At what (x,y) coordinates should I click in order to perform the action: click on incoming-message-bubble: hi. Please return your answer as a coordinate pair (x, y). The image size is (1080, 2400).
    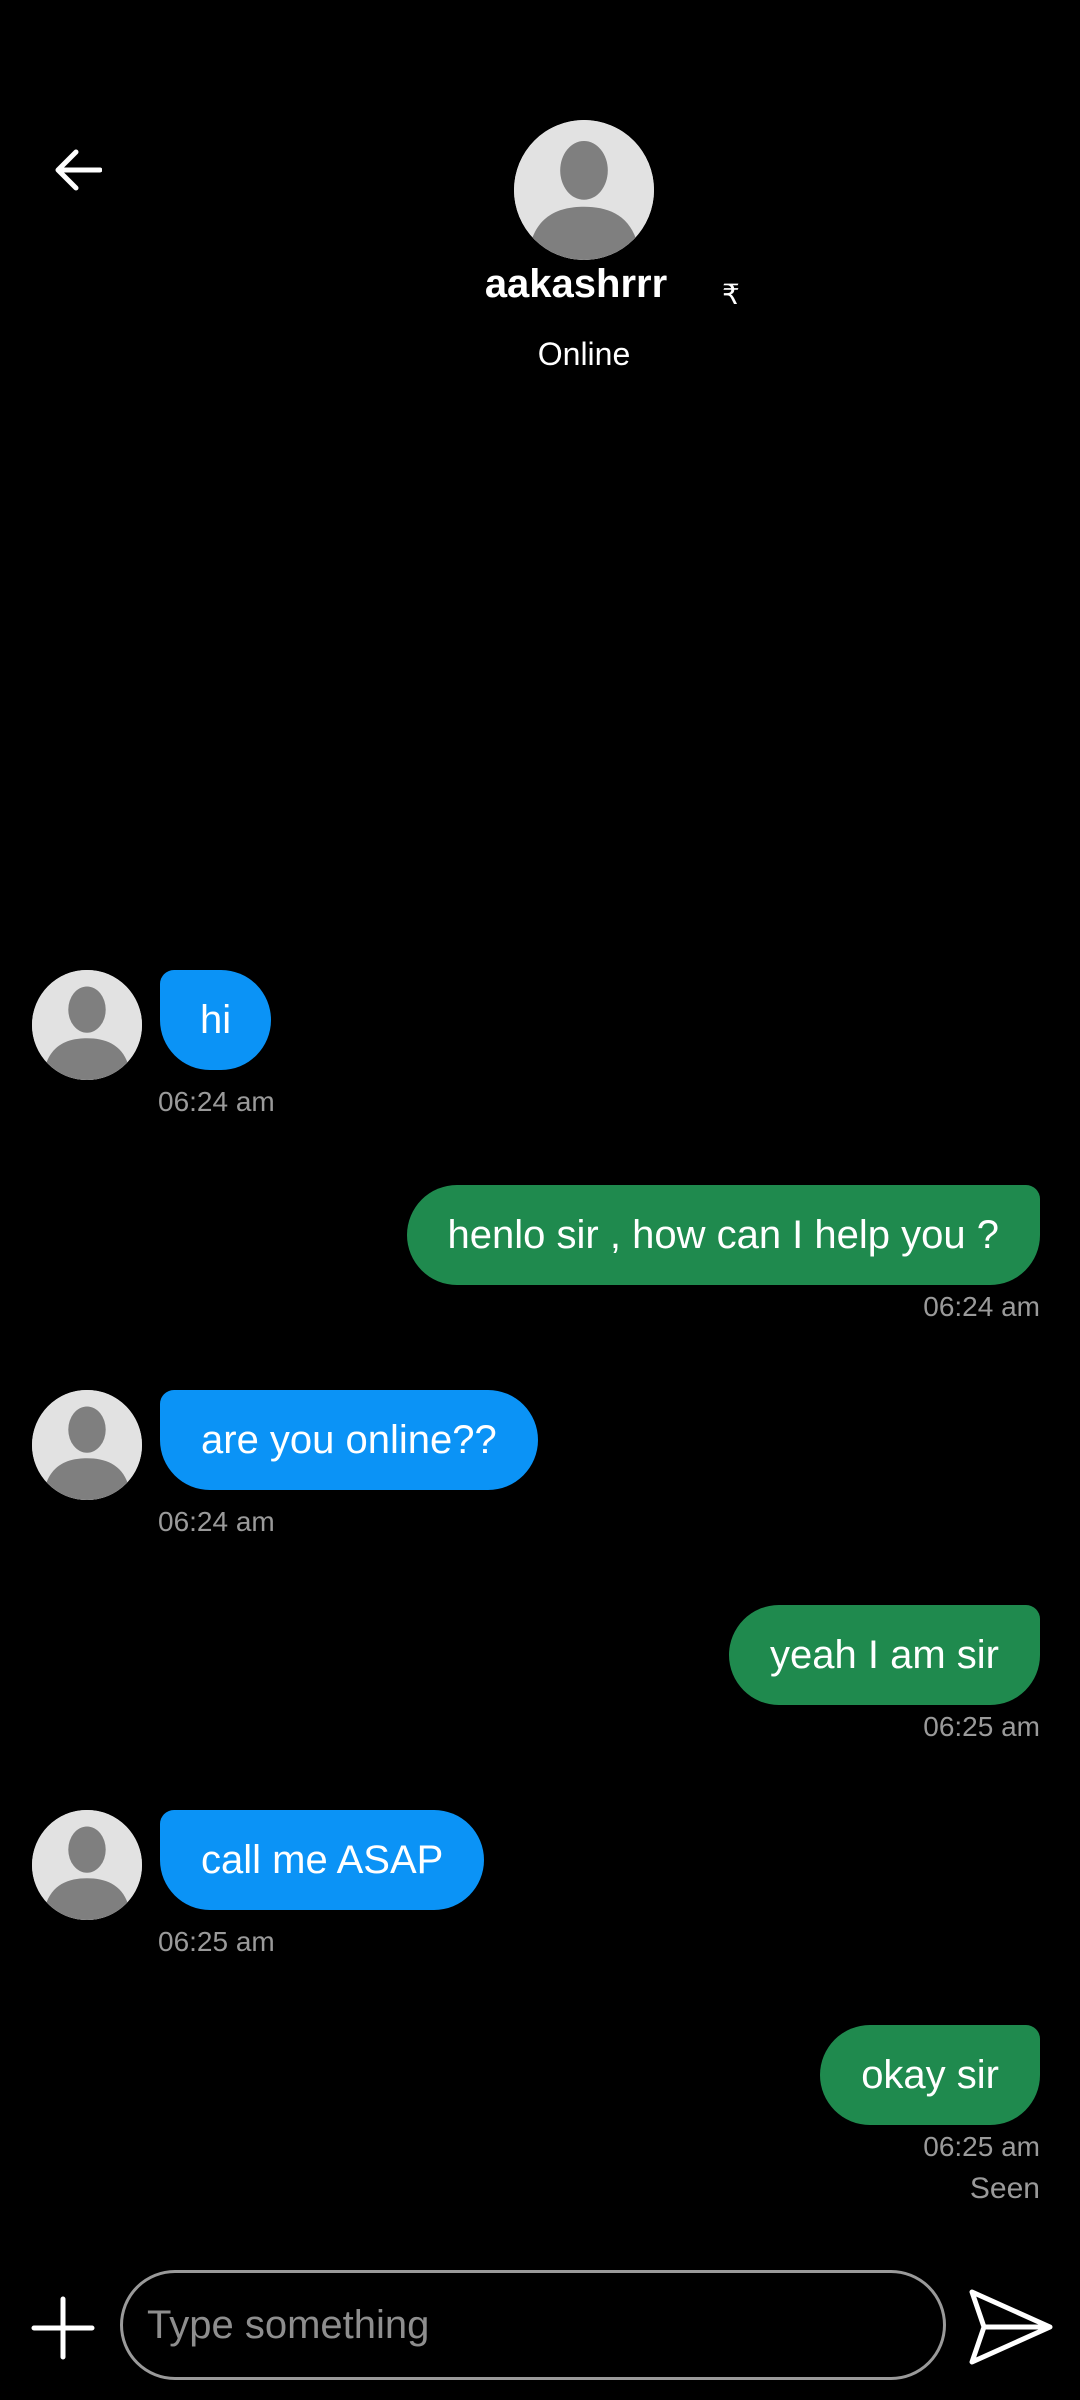
    Looking at the image, I should click on (216, 1020).